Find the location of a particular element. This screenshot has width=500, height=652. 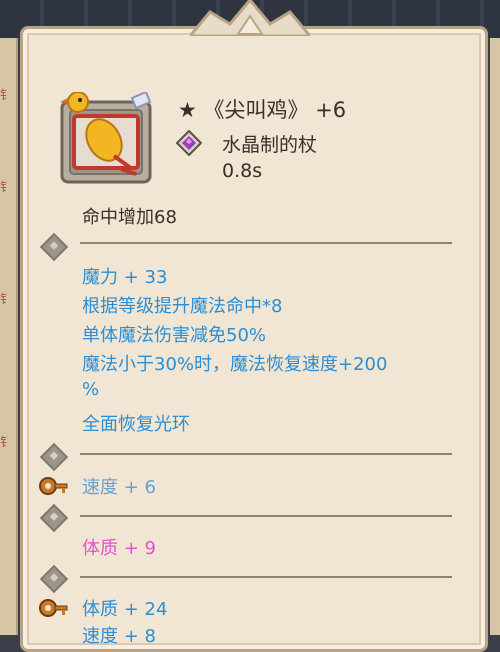

rubber-chicken-icon is located at coordinates (106, 138).